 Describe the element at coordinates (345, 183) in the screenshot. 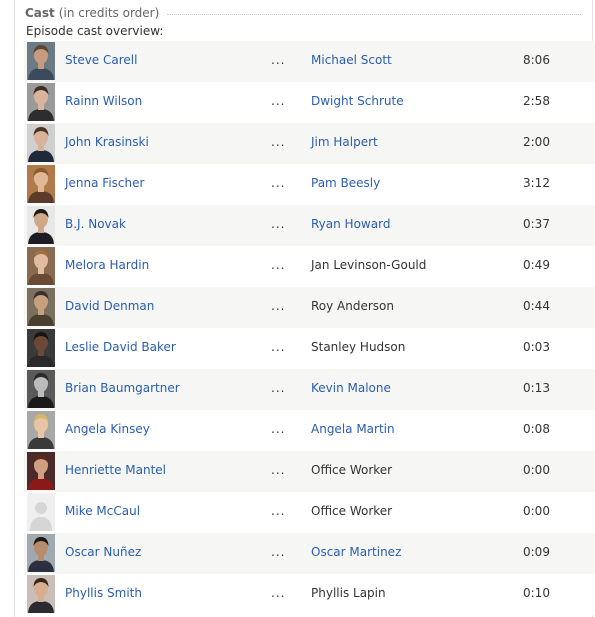

I see `character-name-link: Pam Beesly` at that location.